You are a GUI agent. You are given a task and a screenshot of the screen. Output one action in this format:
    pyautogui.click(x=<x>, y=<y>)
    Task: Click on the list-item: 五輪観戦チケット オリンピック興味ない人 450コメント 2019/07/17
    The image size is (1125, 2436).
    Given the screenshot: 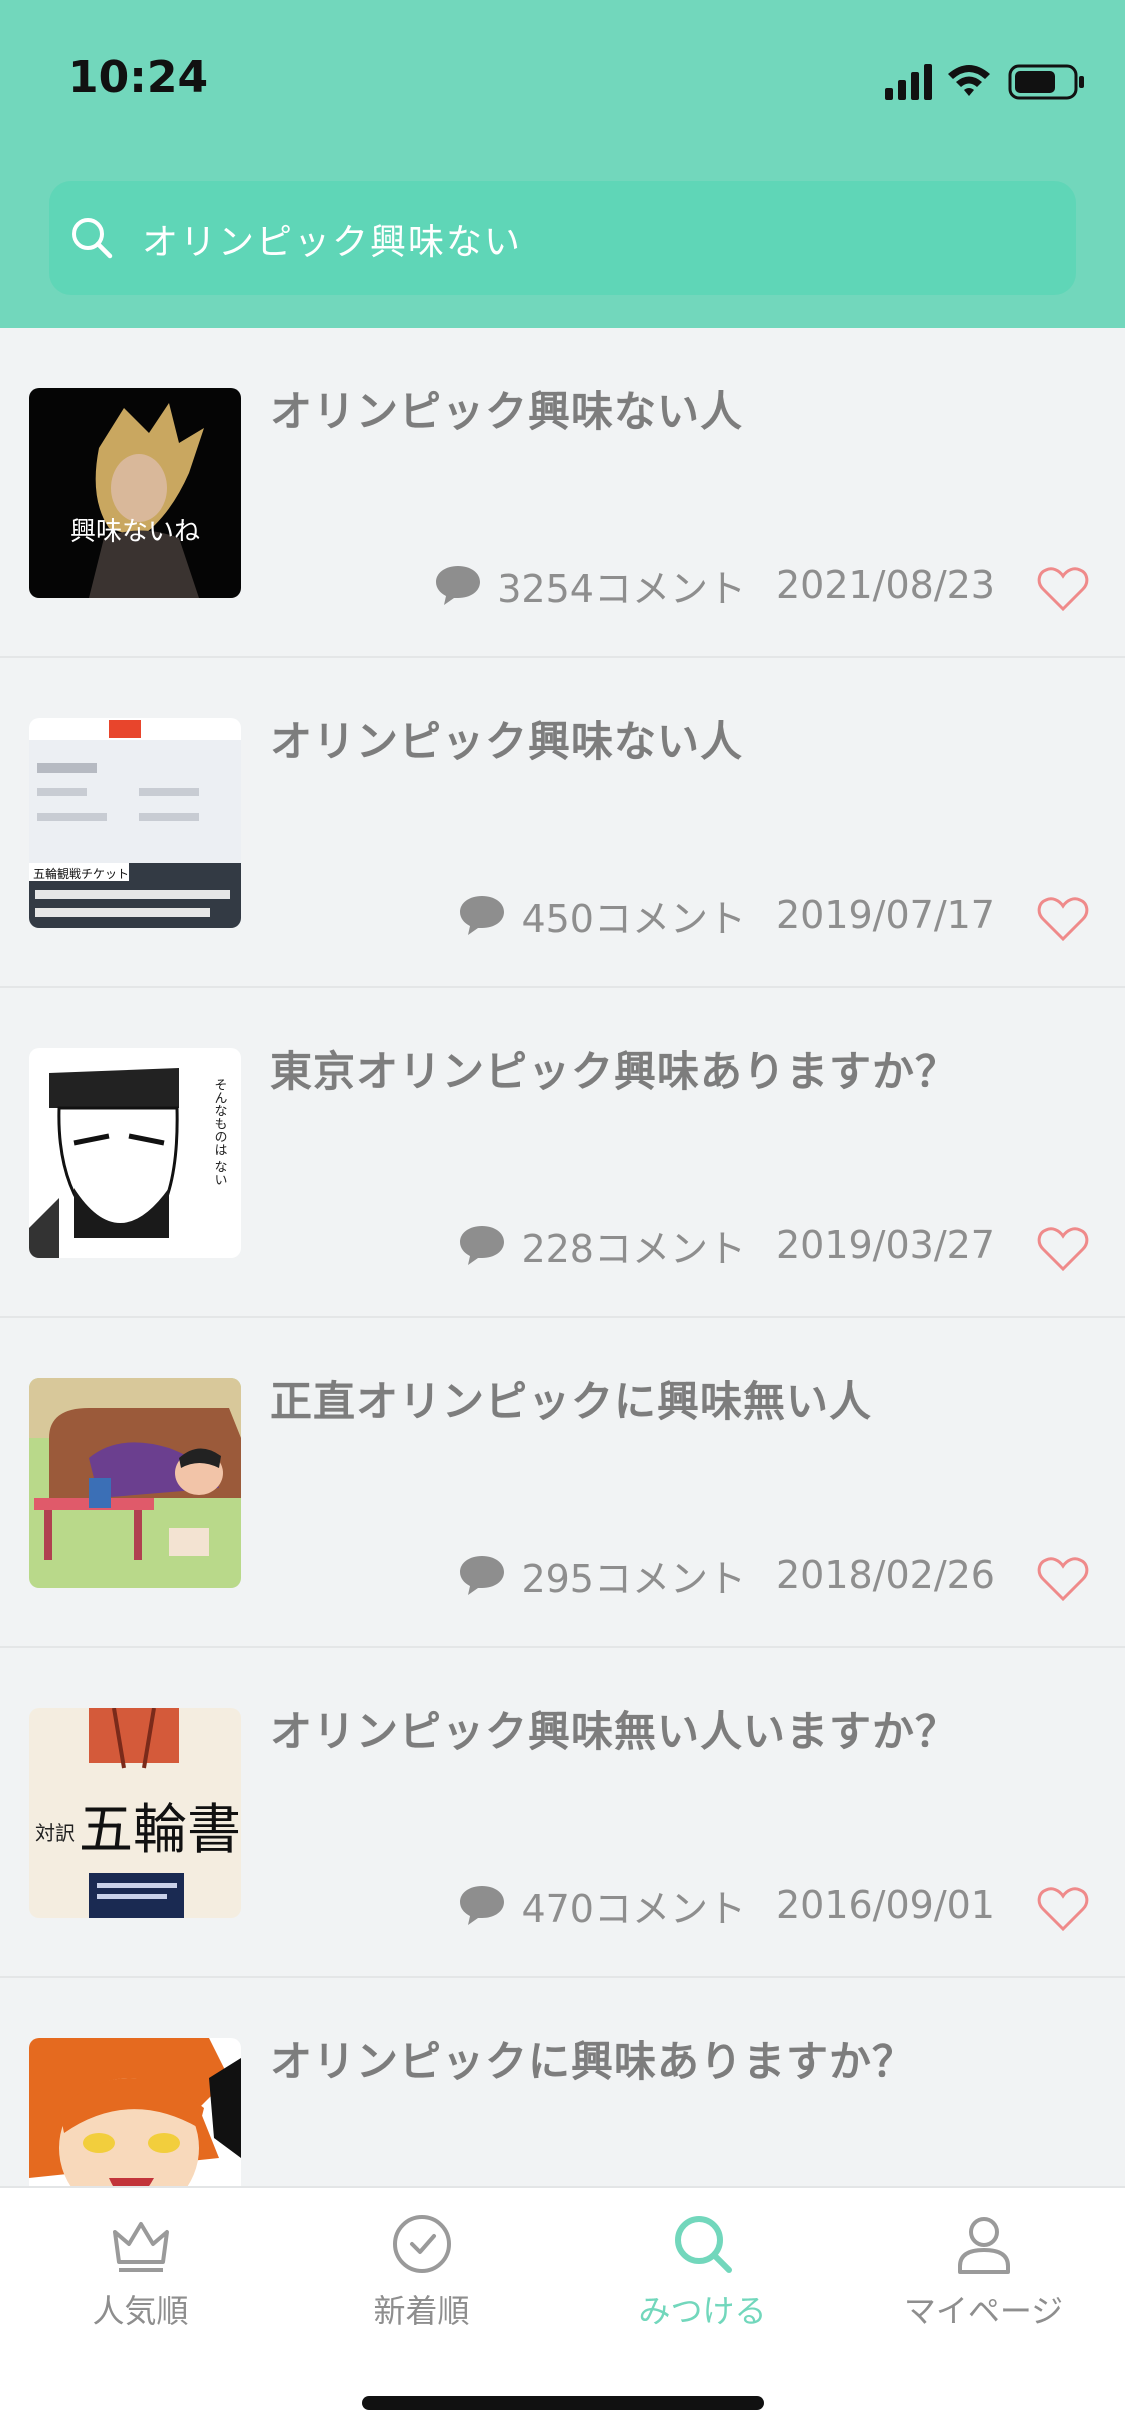 What is the action you would take?
    pyautogui.click(x=562, y=823)
    